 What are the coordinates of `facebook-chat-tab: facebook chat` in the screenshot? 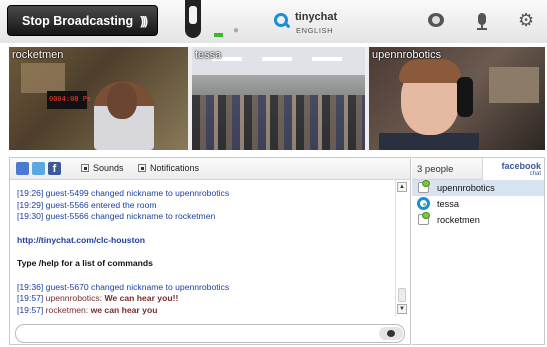 It's located at (513, 169).